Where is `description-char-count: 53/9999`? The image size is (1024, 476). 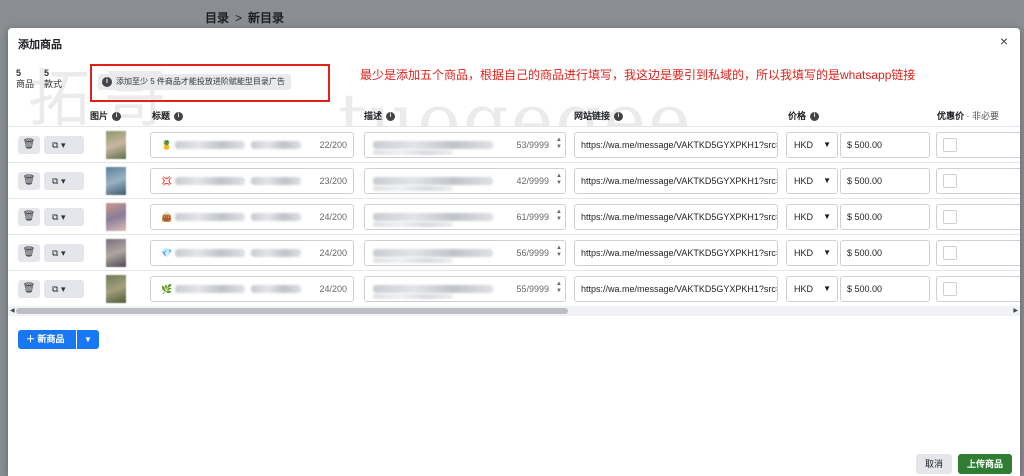 description-char-count: 53/9999 is located at coordinates (532, 145).